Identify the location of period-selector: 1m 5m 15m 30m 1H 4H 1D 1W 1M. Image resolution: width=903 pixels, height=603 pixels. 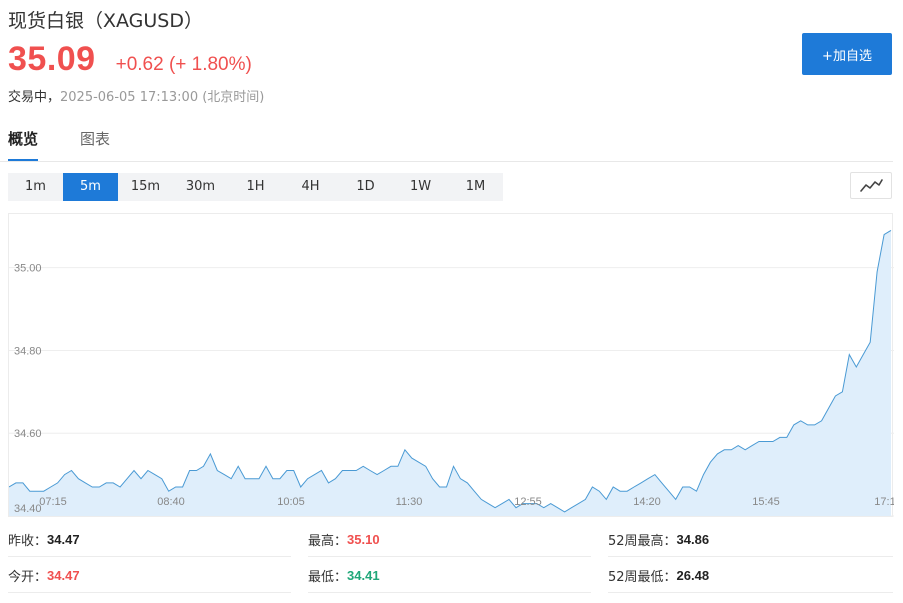
(255, 187).